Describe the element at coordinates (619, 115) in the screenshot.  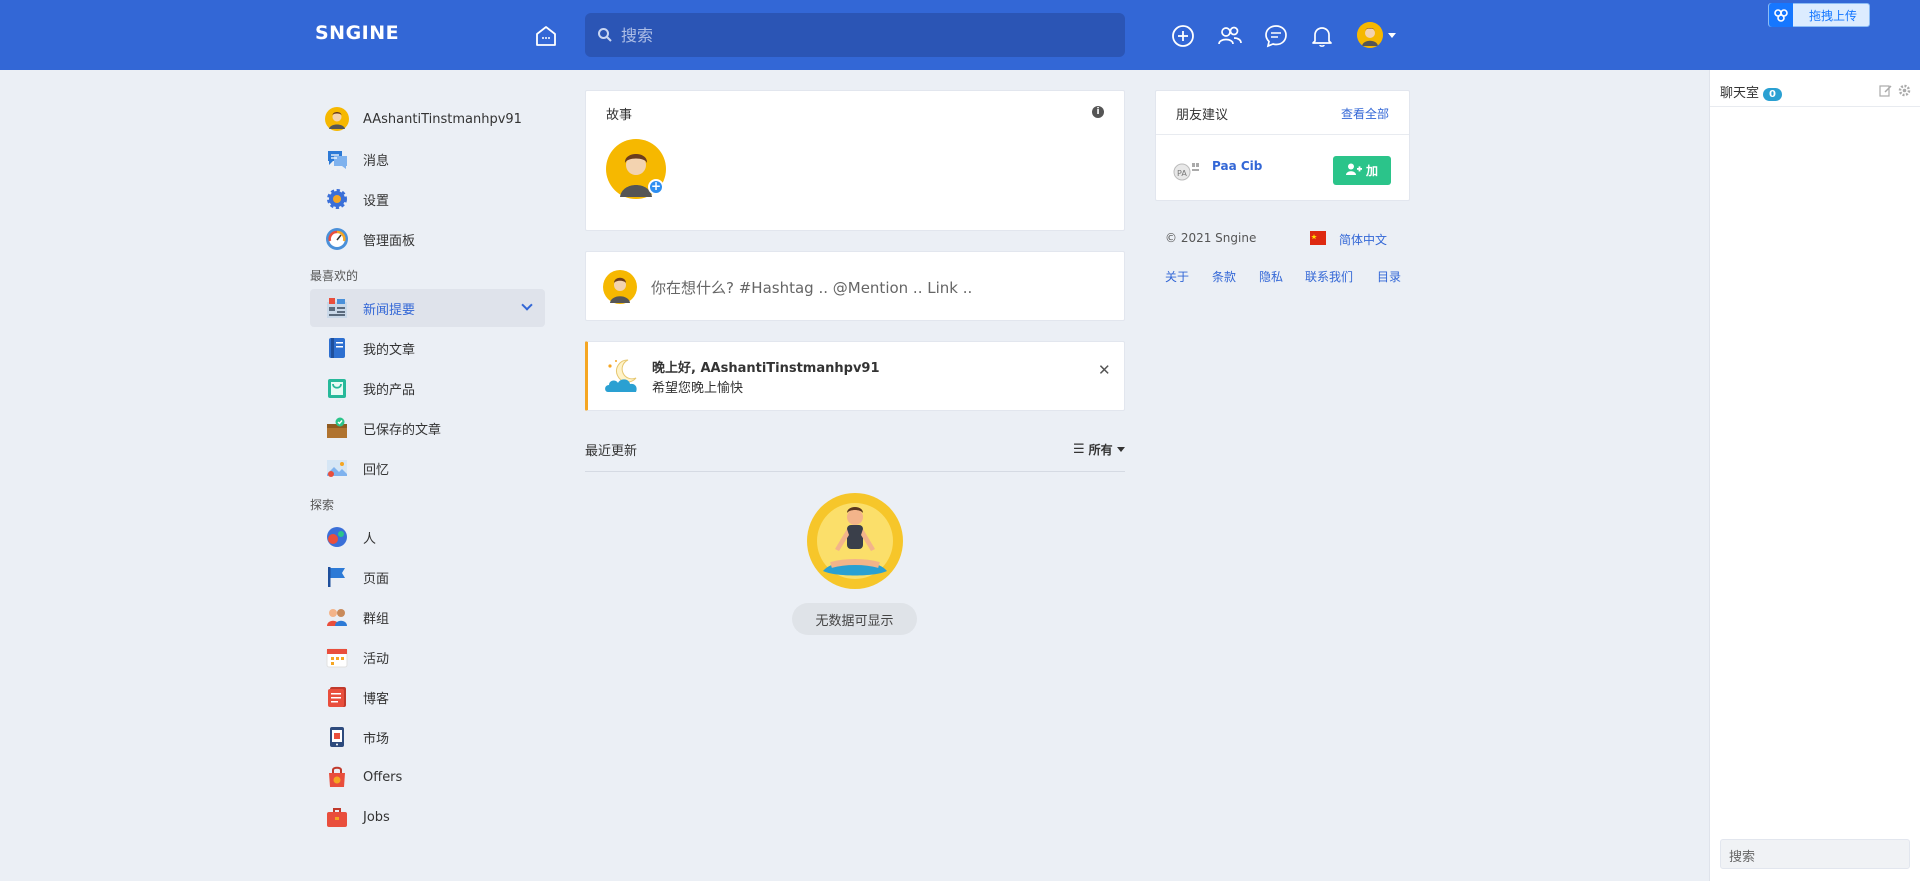
I see `stories-title: 故事` at that location.